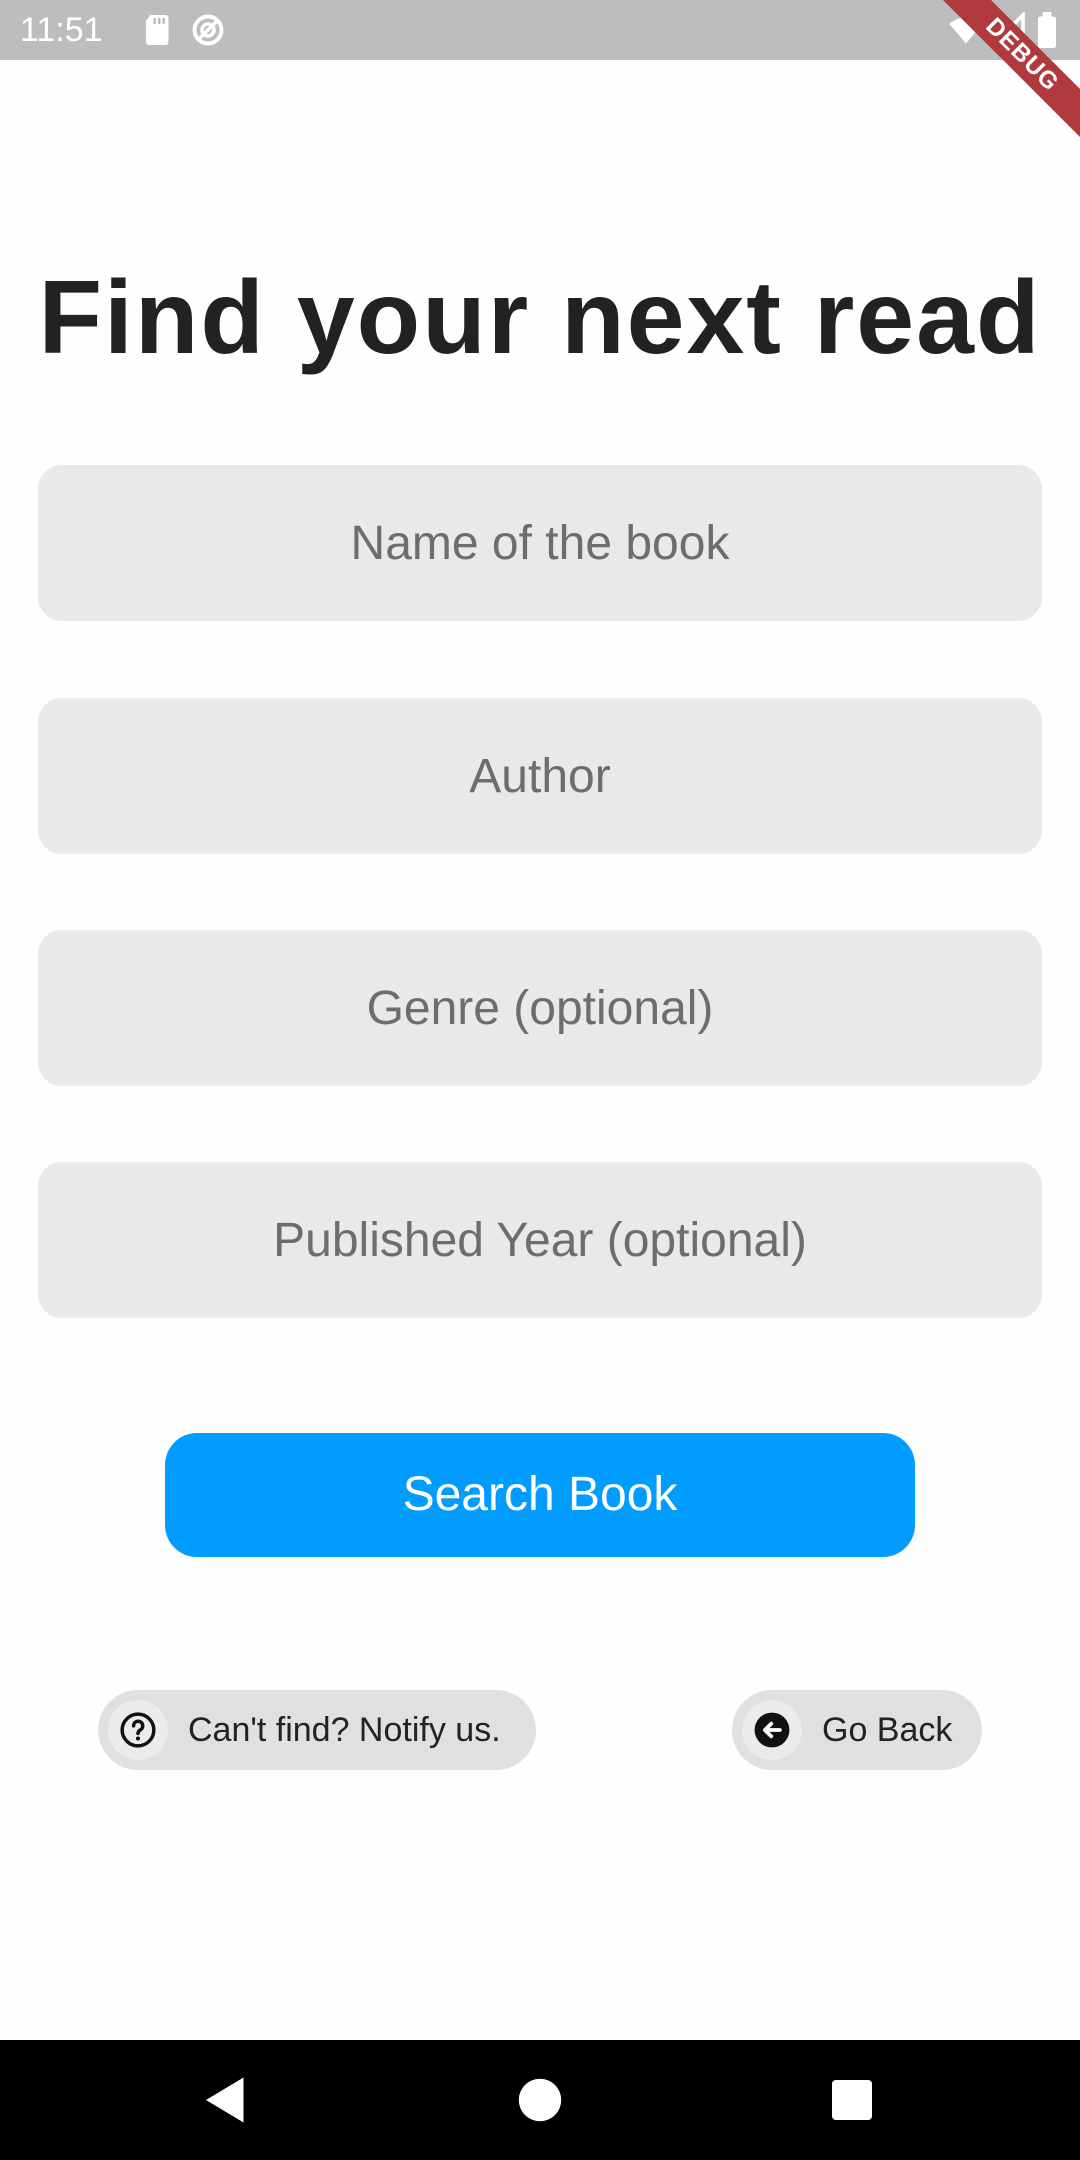  I want to click on page-title: Find your next read, so click(540, 318).